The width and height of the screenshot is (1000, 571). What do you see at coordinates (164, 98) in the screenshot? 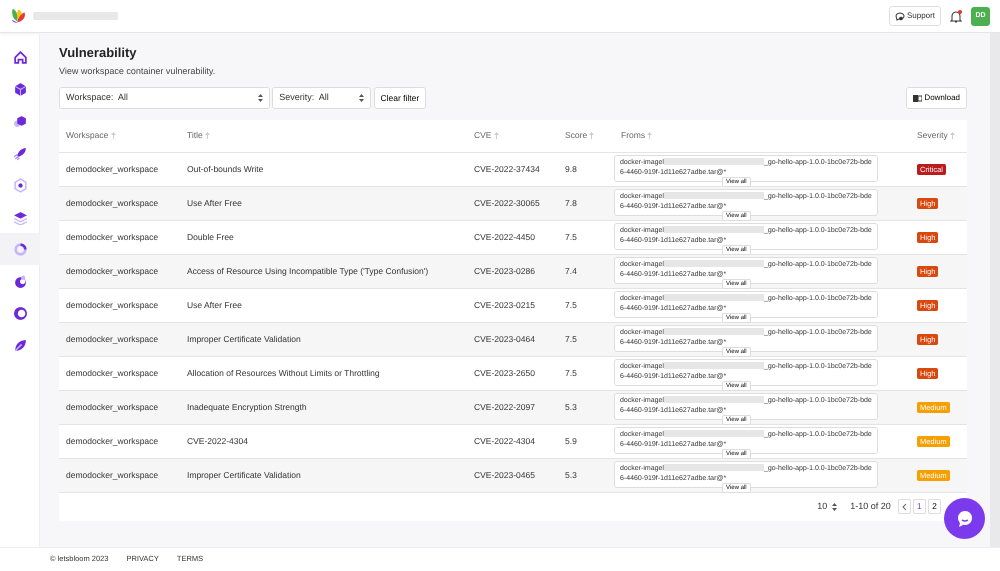
I see `workspace-select: Workspace: All` at bounding box center [164, 98].